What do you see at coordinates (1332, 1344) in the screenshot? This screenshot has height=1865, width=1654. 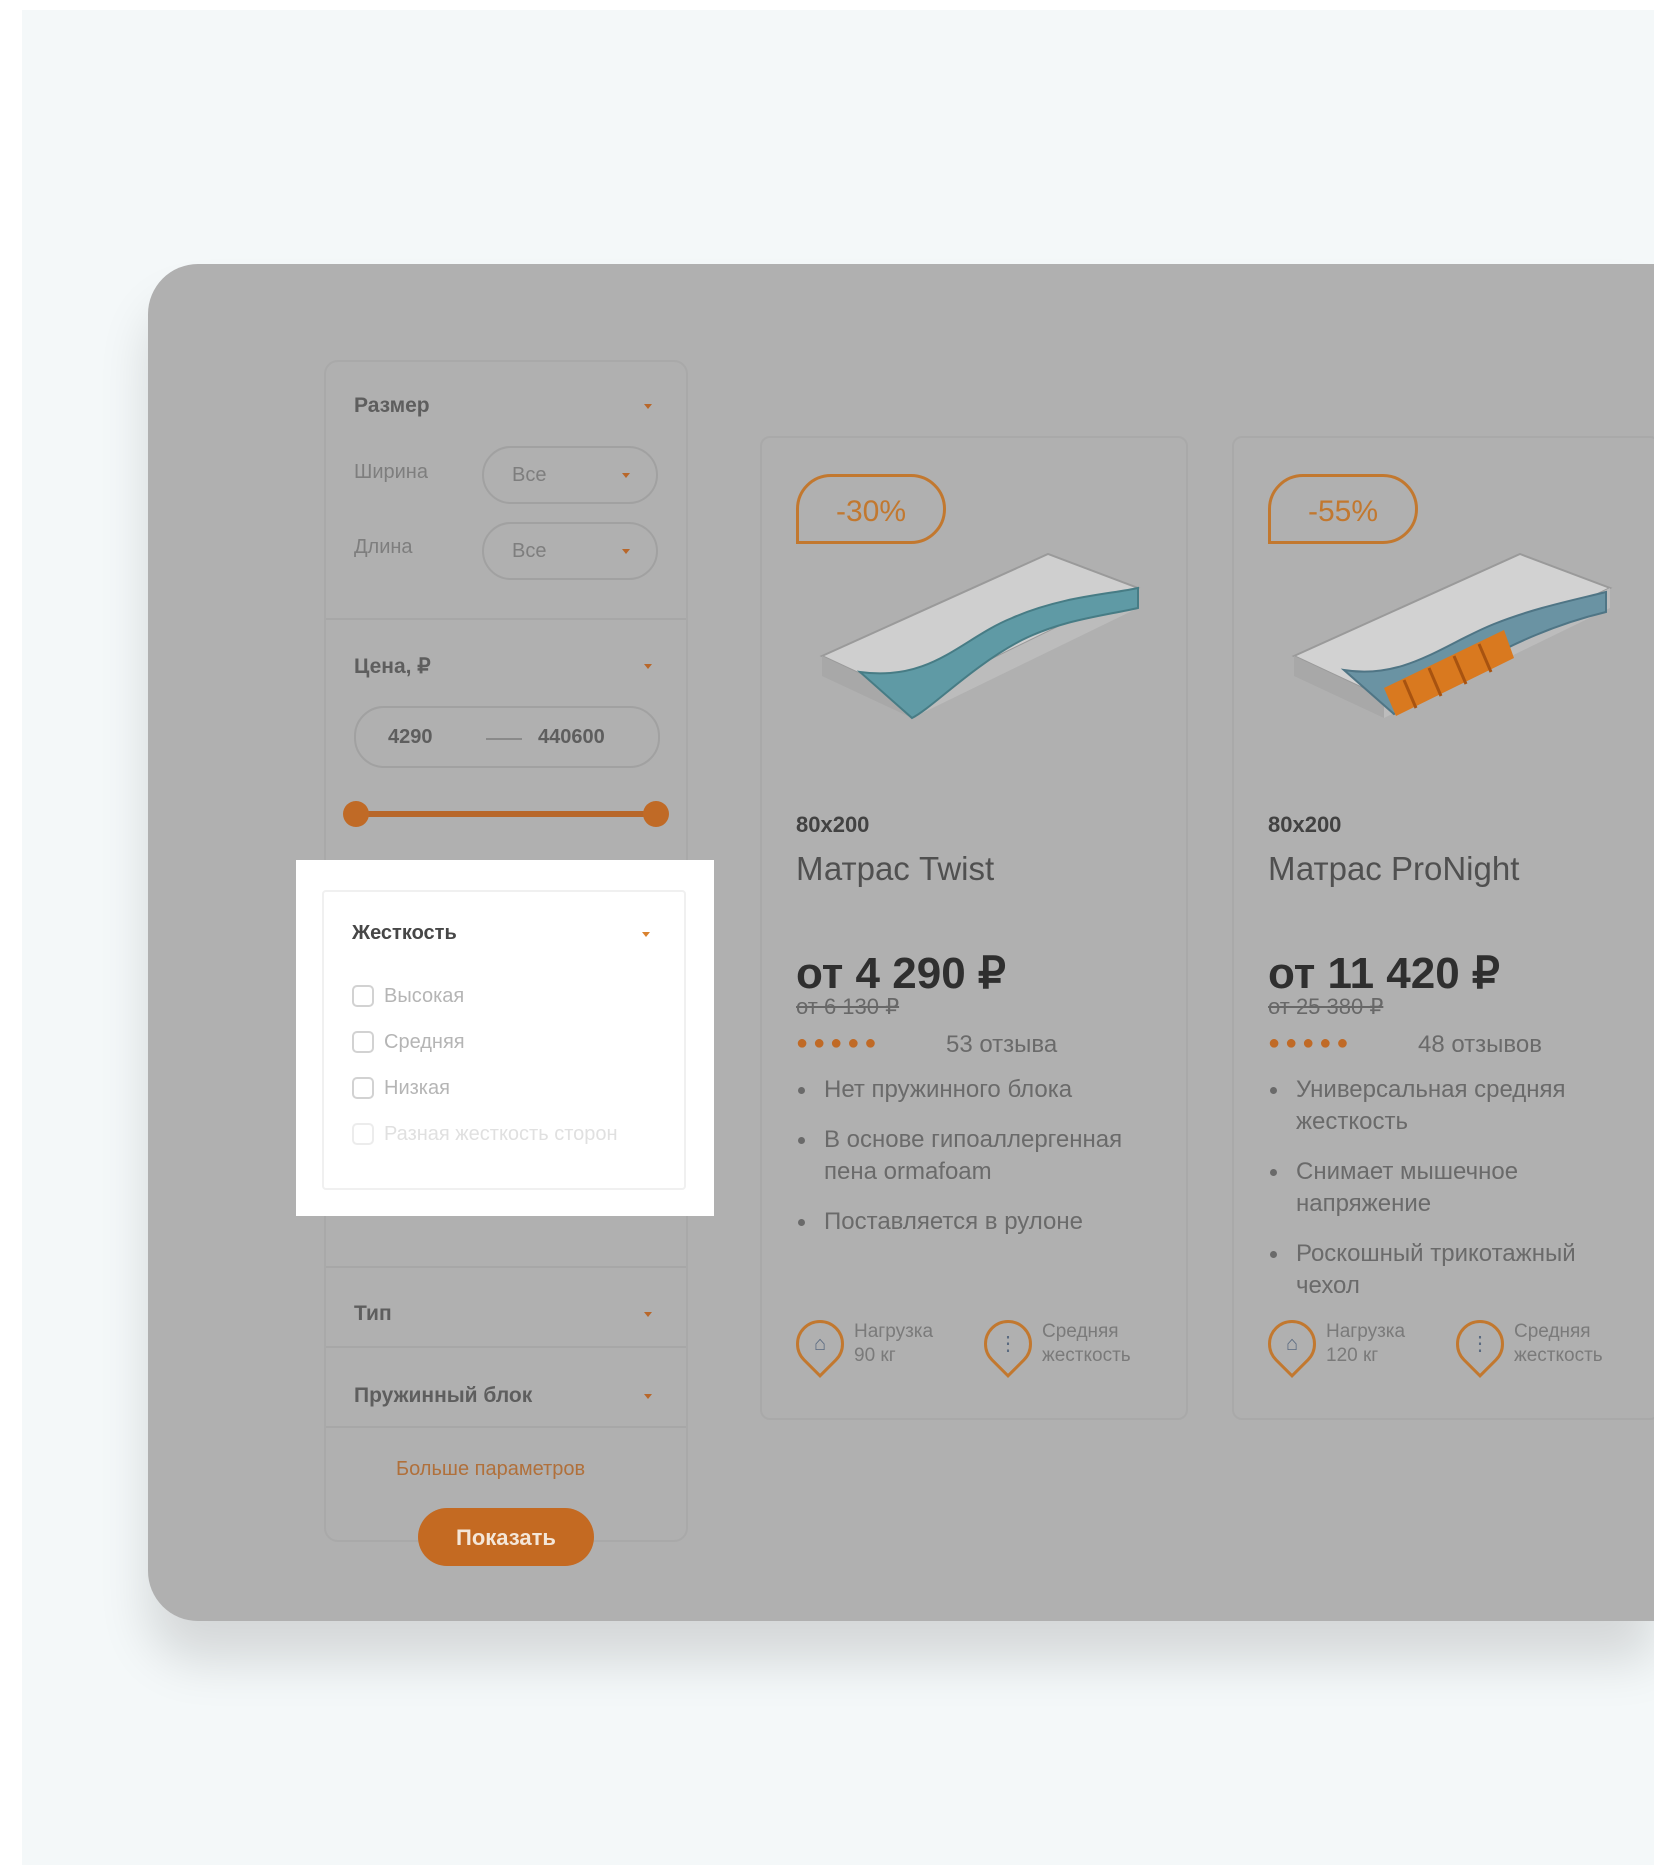 I see `load-feature: ⌂ Нагрузка 120 кг` at bounding box center [1332, 1344].